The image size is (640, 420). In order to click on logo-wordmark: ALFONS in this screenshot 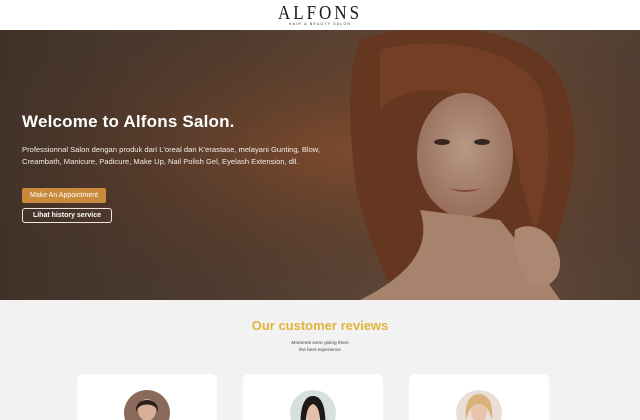, I will do `click(320, 12)`.